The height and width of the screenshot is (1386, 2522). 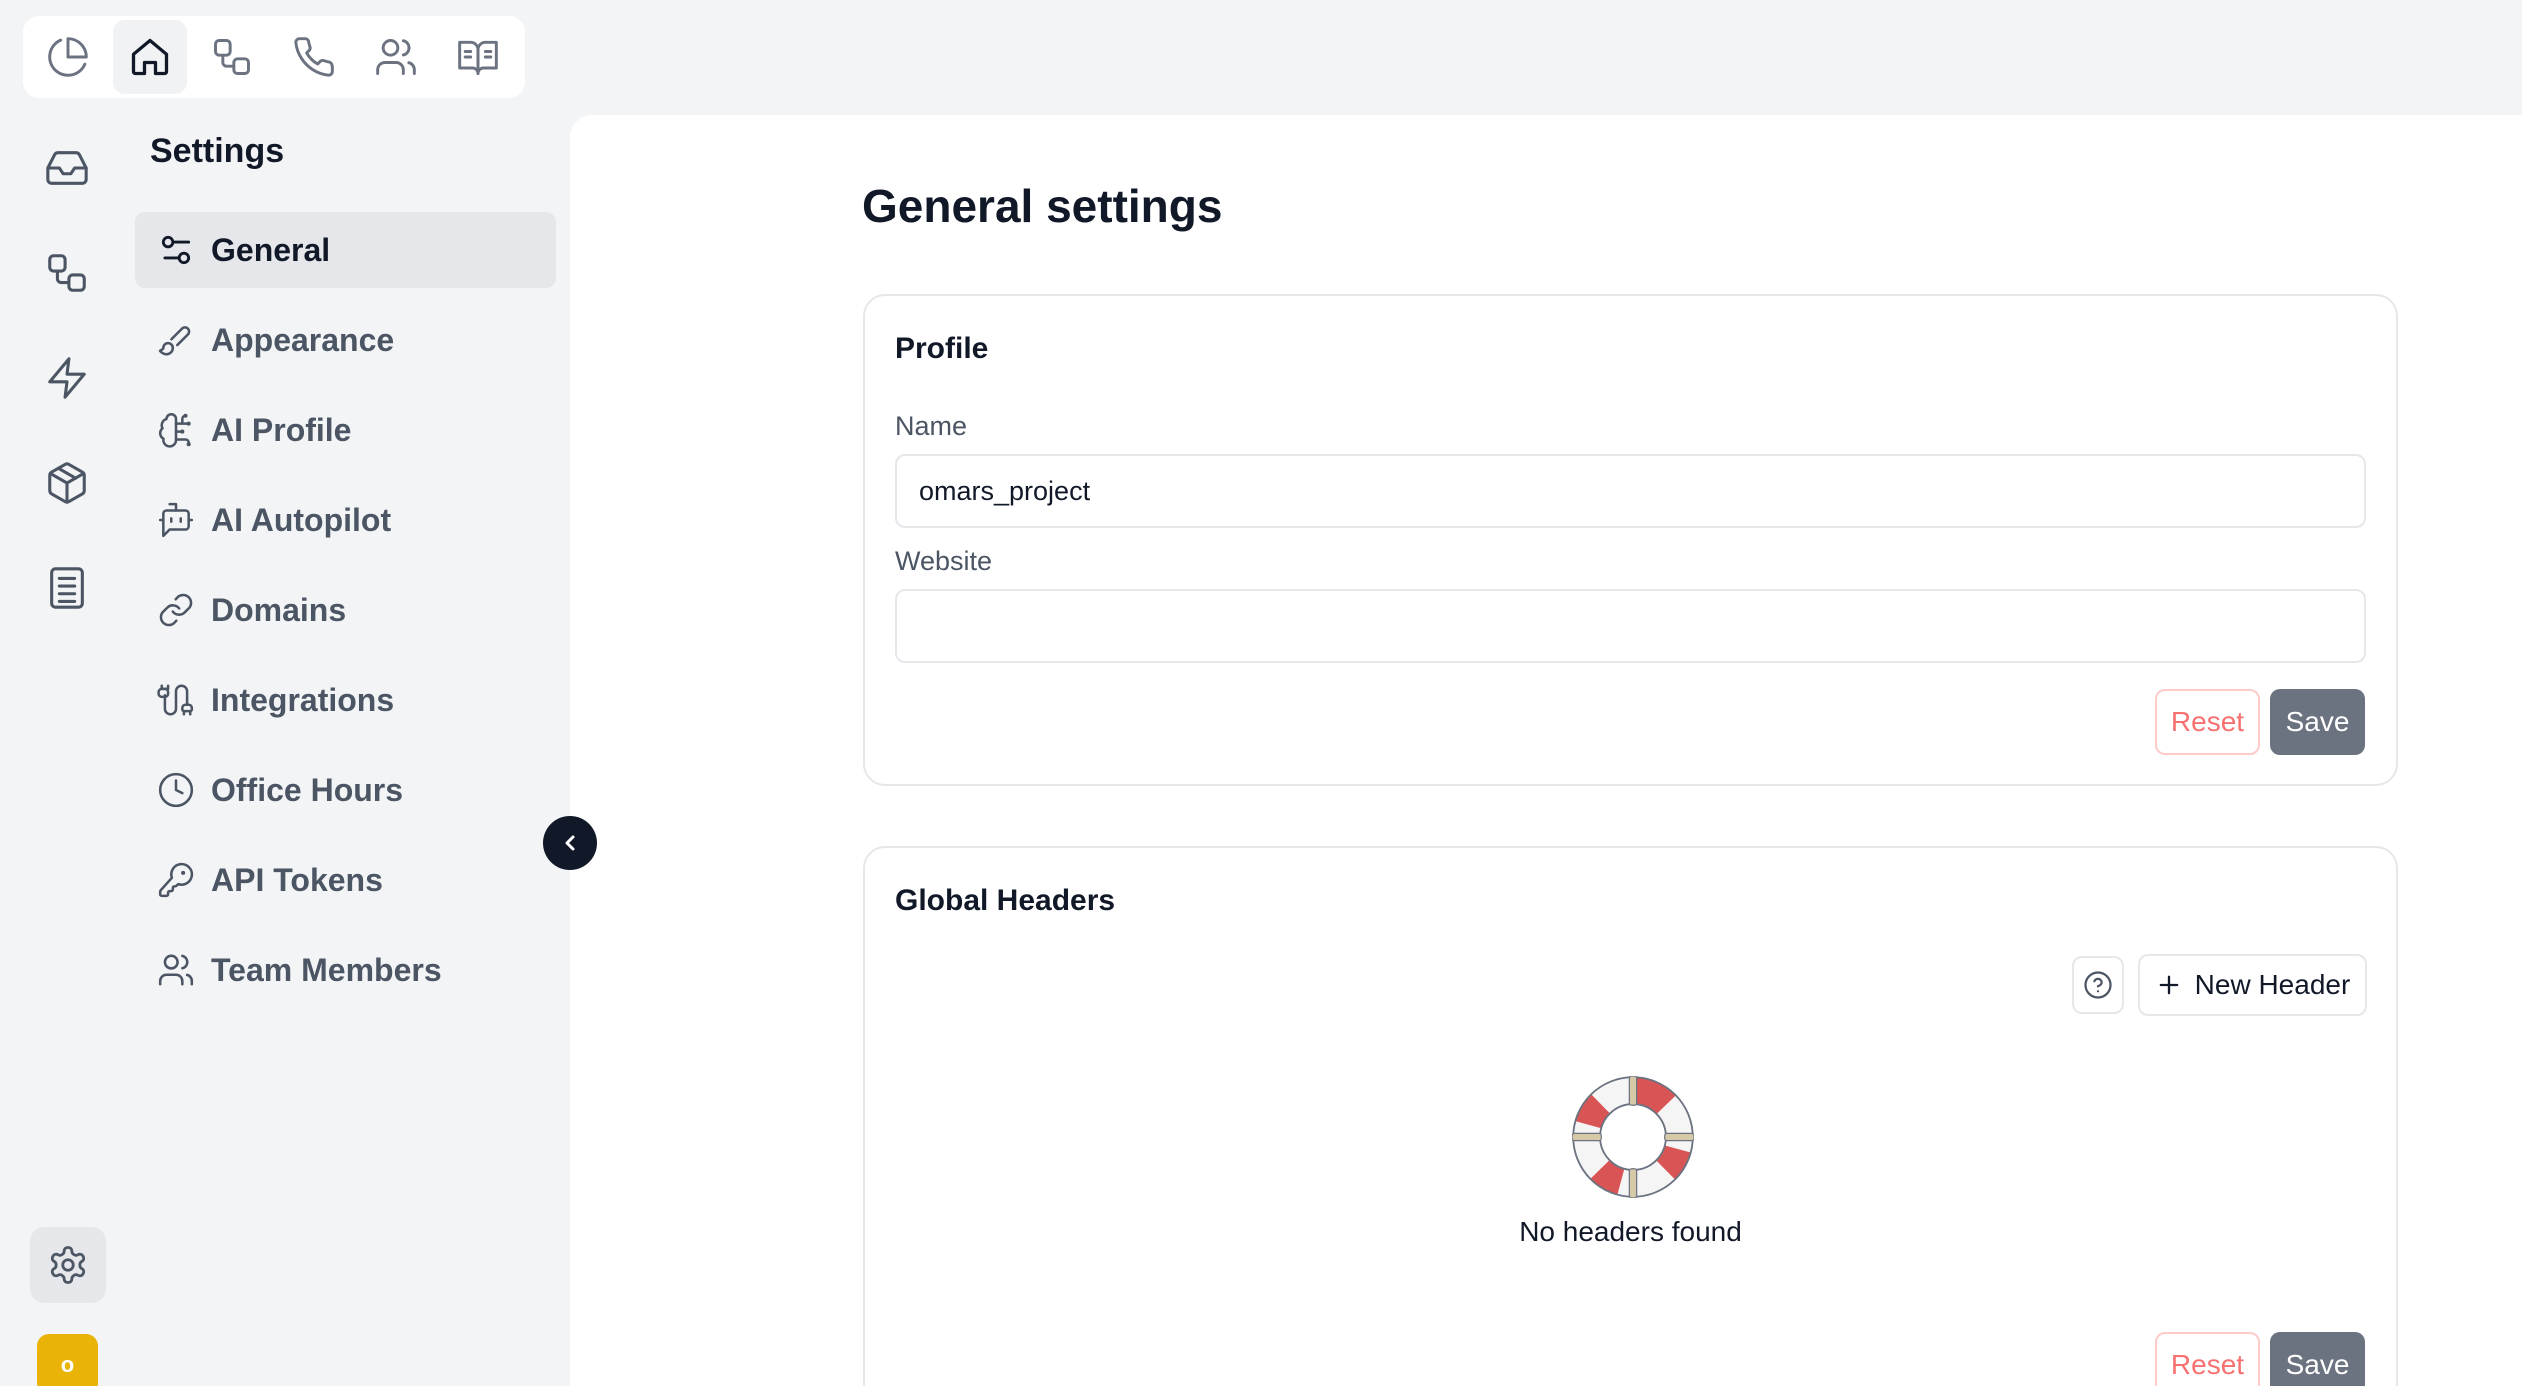 I want to click on link-icon, so click(x=176, y=610).